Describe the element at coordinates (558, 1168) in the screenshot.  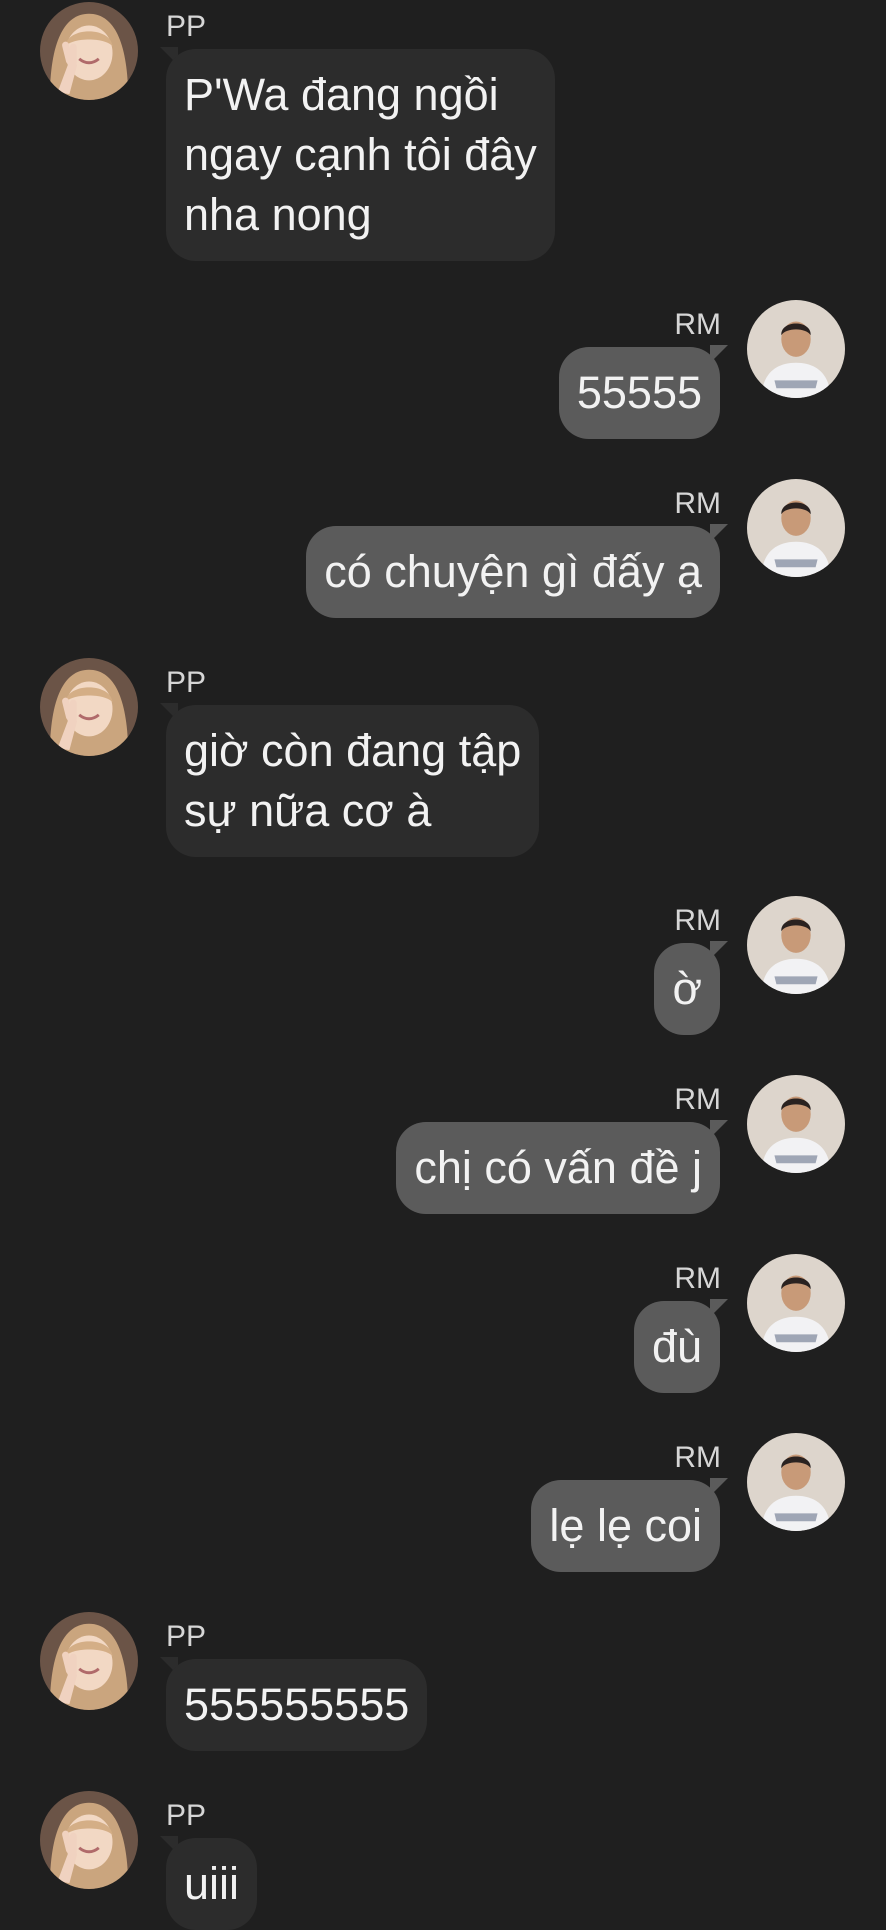
I see `message-bubble: chị có vấn đề j` at that location.